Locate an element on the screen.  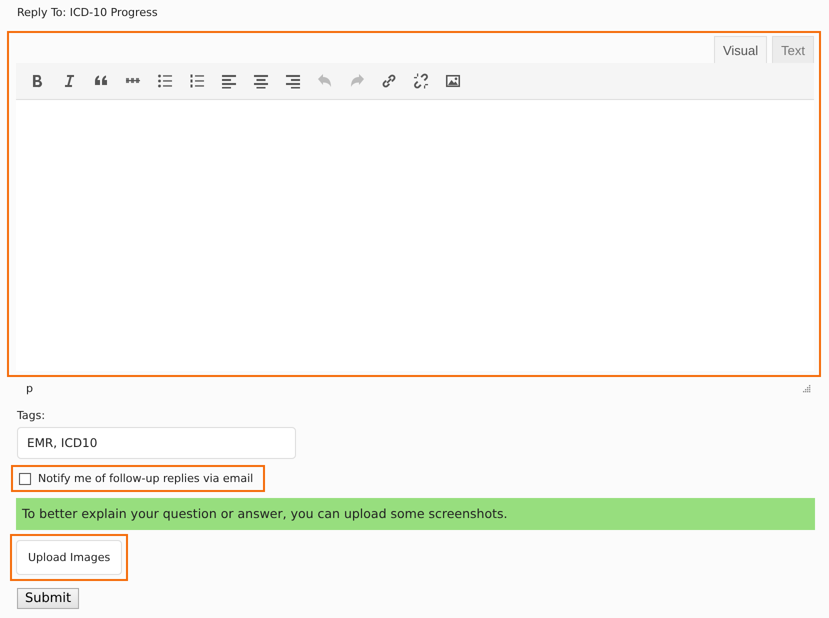
image-icon is located at coordinates (453, 81).